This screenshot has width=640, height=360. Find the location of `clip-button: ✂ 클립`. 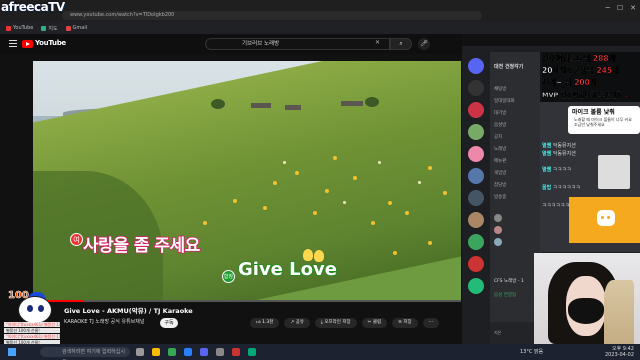

clip-button: ✂ 클립 is located at coordinates (374, 323).